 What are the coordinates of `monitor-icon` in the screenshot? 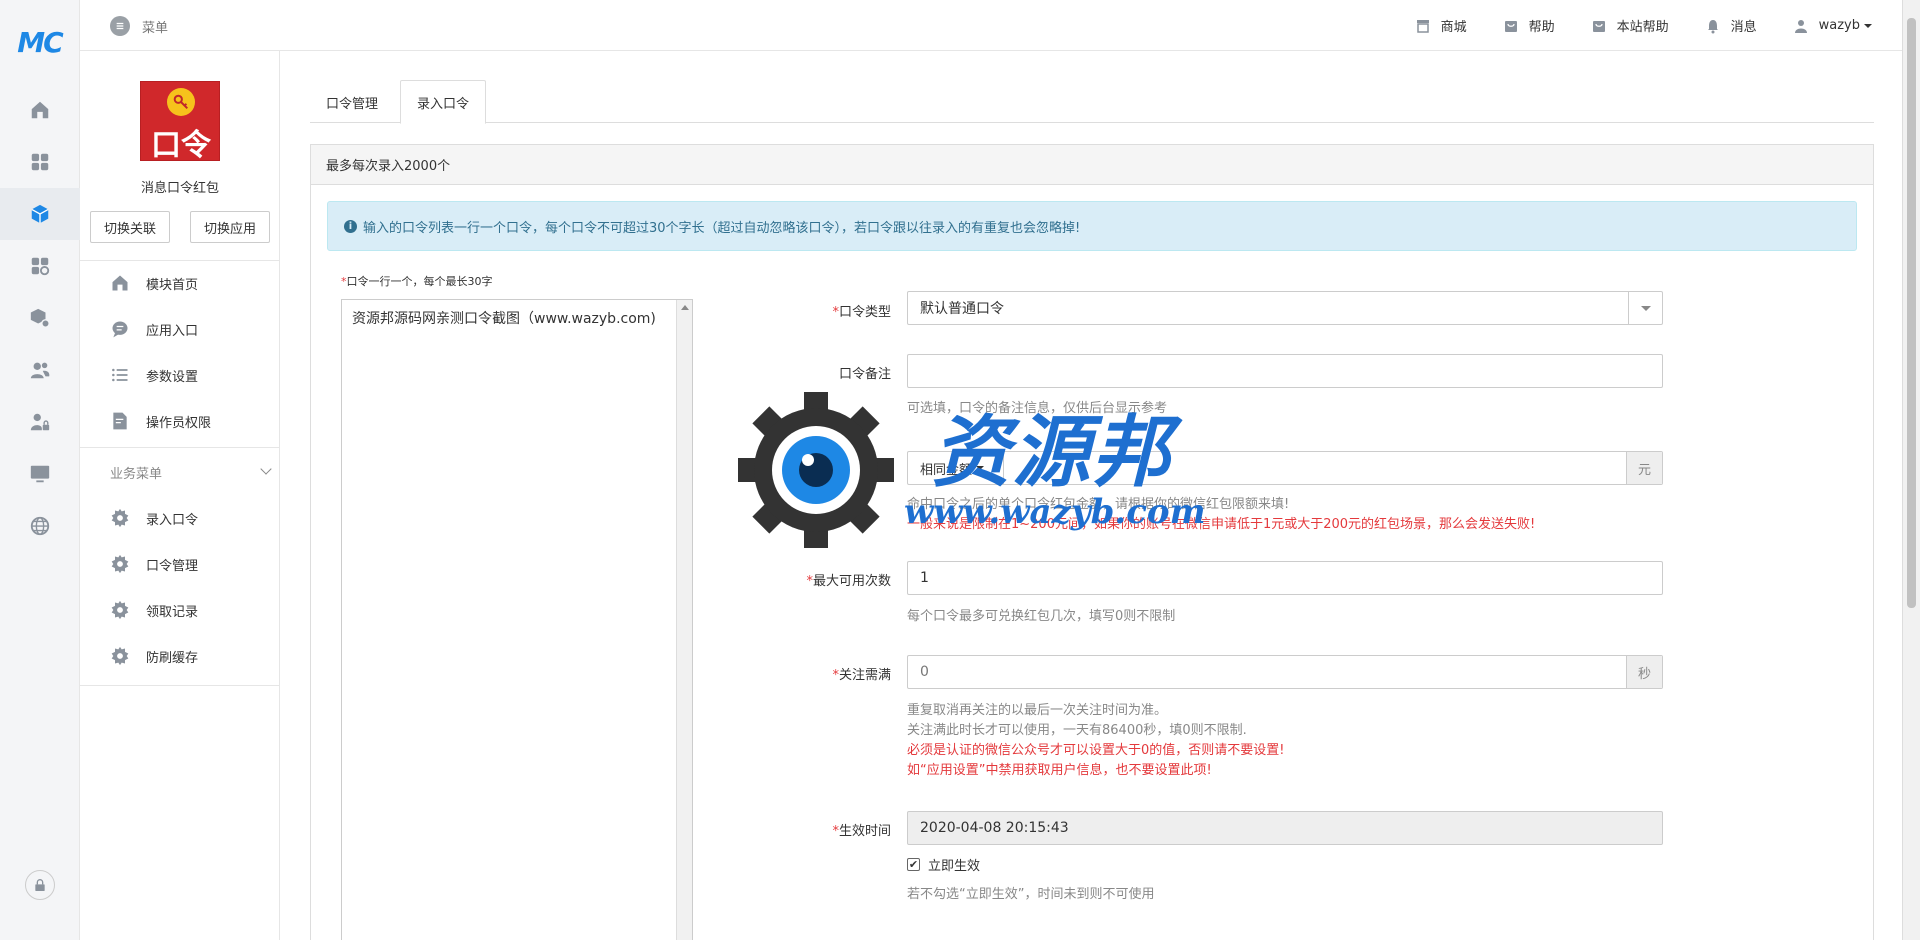 It's located at (40, 474).